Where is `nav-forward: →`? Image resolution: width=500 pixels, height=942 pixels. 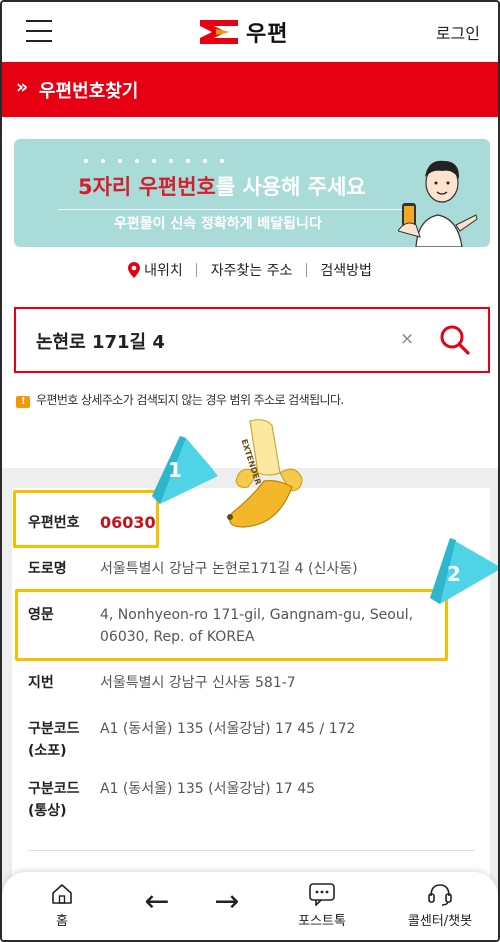 nav-forward: → is located at coordinates (227, 909).